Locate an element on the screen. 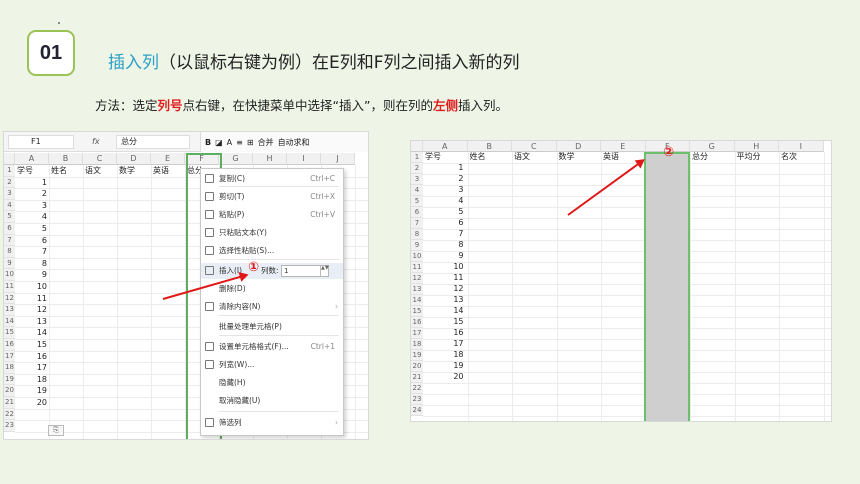 This screenshot has width=860, height=484. column-header-i: I is located at coordinates (304, 159).